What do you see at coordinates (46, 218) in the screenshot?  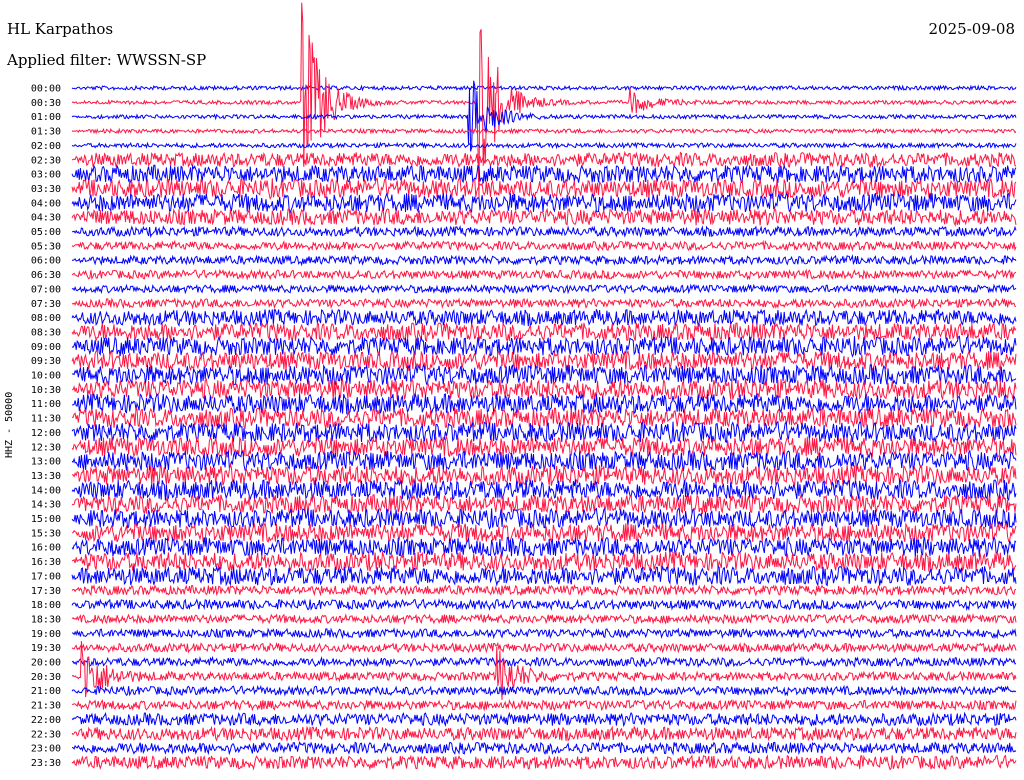 I see `row-time-label: 04:30` at bounding box center [46, 218].